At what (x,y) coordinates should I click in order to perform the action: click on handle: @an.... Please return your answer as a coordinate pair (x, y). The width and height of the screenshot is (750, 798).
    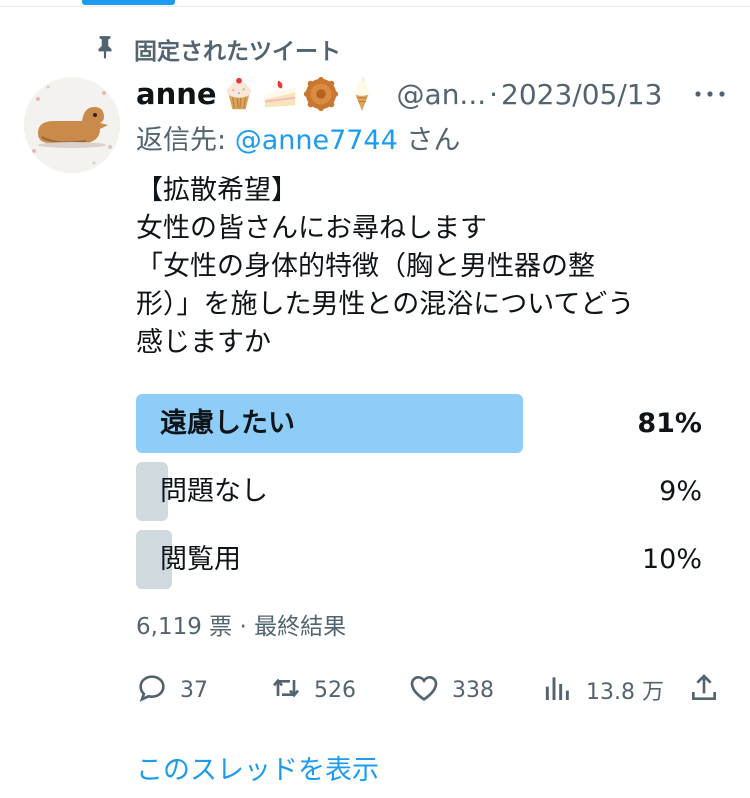
    Looking at the image, I should click on (442, 94).